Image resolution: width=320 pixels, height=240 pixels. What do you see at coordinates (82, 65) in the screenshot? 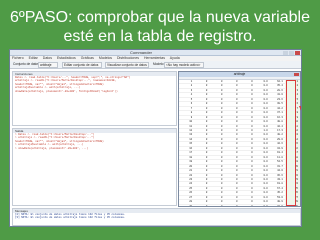
I see `edit-dataset-button: Editar conjunto de datos` at bounding box center [82, 65].